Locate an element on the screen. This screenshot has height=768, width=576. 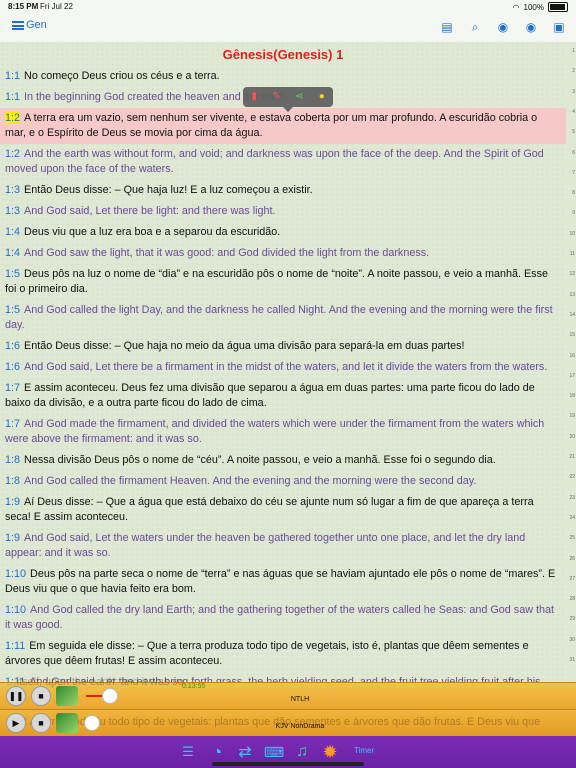
track-label-kjv: KJV NonDrama is located at coordinates (300, 726).